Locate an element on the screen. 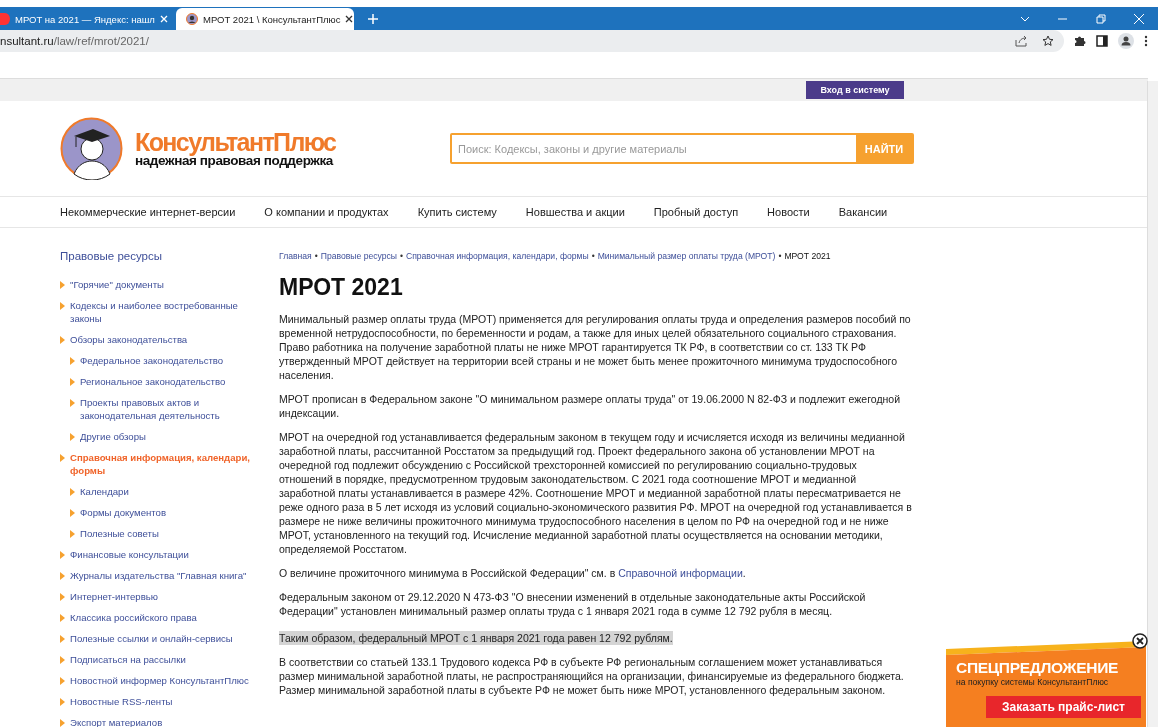 The width and height of the screenshot is (1158, 727). sidebar-link: Полезные ссылки и онлайн-сервисы is located at coordinates (166, 638).